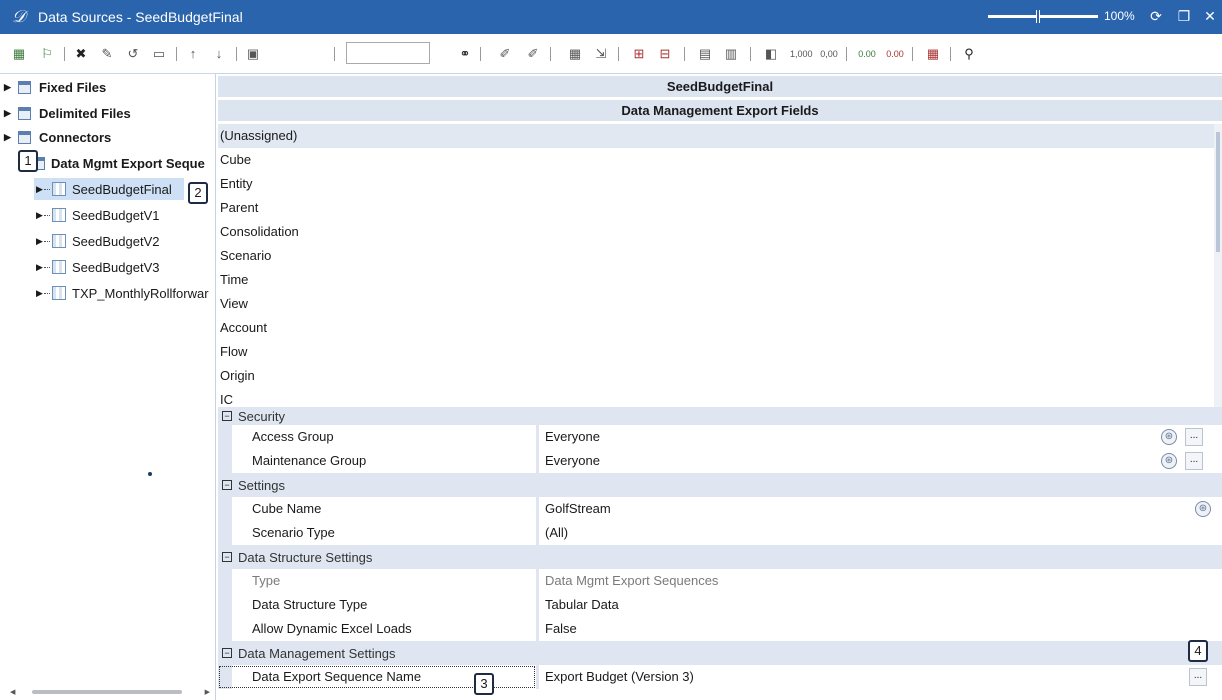  What do you see at coordinates (1043, 16) in the screenshot?
I see `zoom-slider` at bounding box center [1043, 16].